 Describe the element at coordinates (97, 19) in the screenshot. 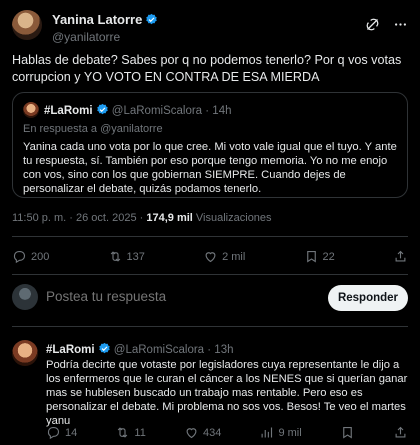

I see `author-name: Yanina Latorre` at that location.